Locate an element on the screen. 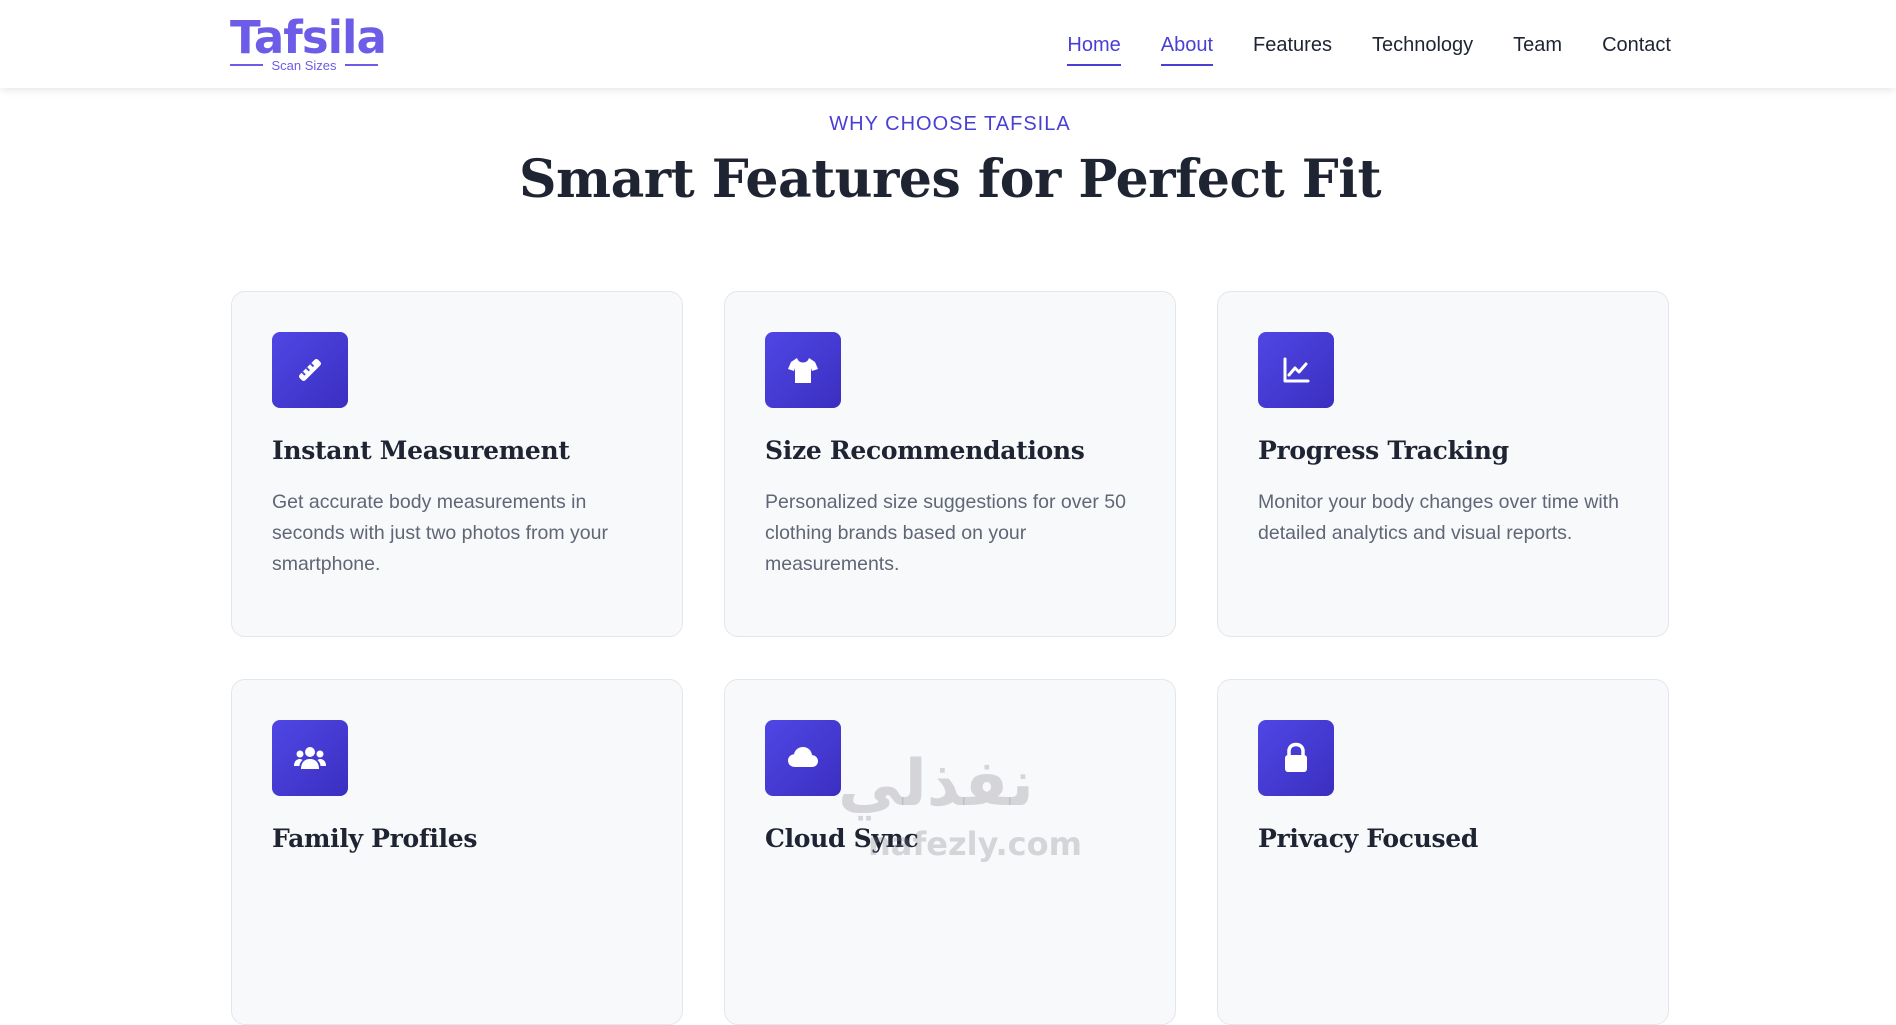 Image resolution: width=1896 pixels, height=1025 pixels. brand-tagline: Scan Sizes is located at coordinates (304, 65).